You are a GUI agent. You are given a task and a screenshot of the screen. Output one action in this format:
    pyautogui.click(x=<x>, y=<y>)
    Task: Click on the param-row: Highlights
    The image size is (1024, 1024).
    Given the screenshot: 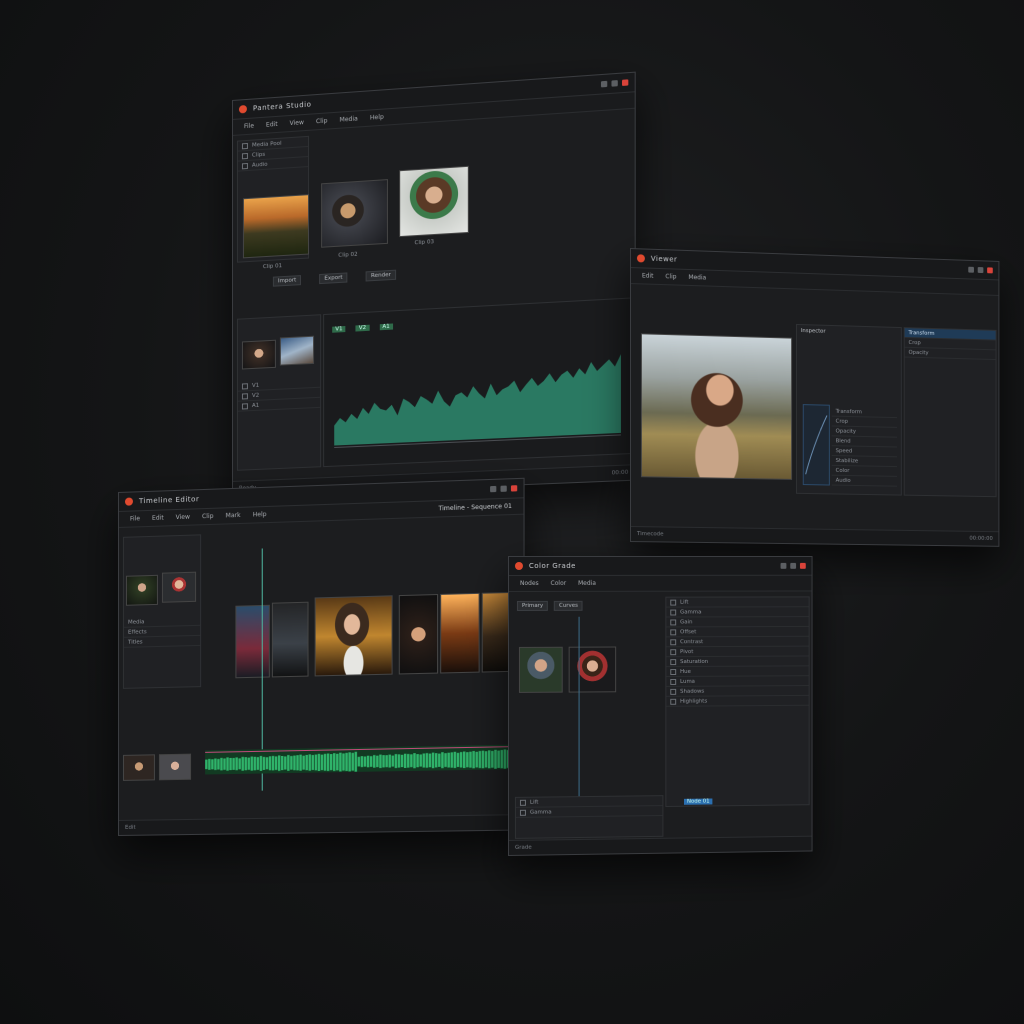 What is the action you would take?
    pyautogui.click(x=737, y=701)
    